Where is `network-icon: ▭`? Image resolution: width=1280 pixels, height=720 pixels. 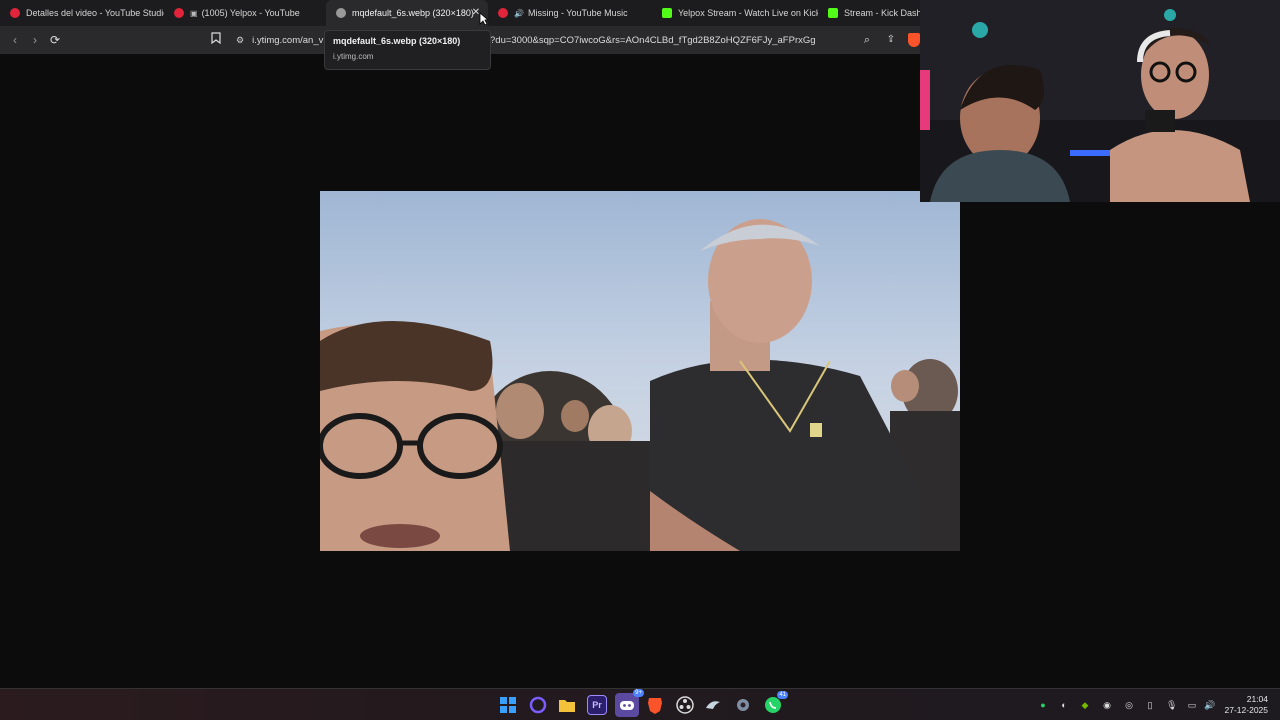 network-icon: ▭ is located at coordinates (1192, 705).